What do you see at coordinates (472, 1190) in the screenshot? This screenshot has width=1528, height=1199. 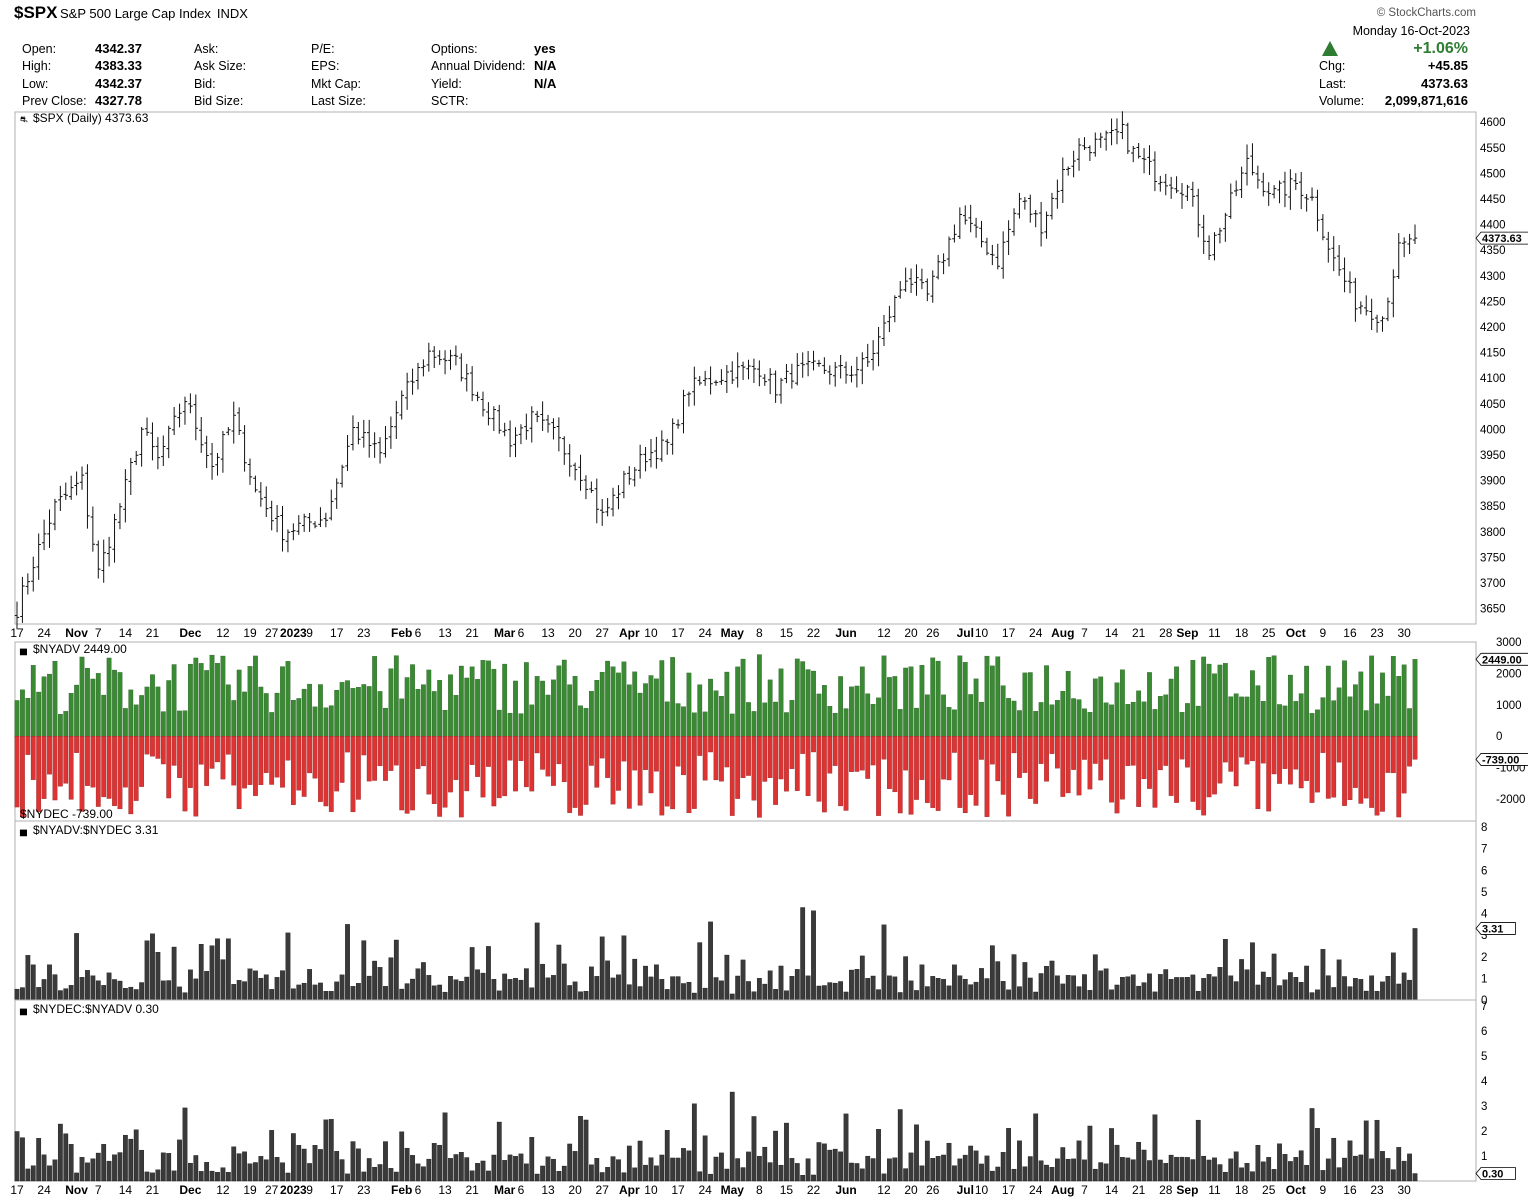 I see `date-label-bottom: 21` at bounding box center [472, 1190].